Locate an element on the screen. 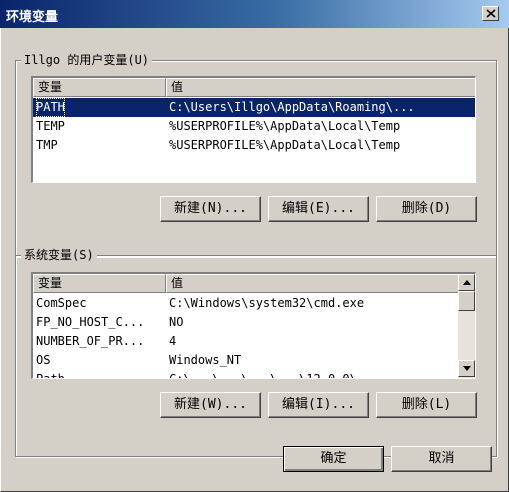  variable-name: PATH is located at coordinates (50, 107).